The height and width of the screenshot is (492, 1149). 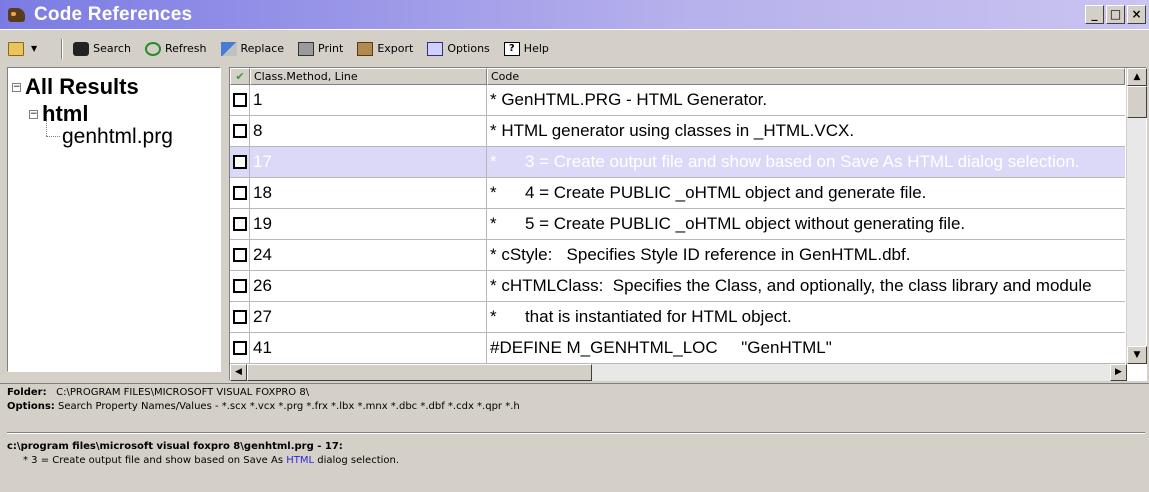 What do you see at coordinates (117, 137) in the screenshot?
I see `tree-node-genhtml: genhtml.prg` at bounding box center [117, 137].